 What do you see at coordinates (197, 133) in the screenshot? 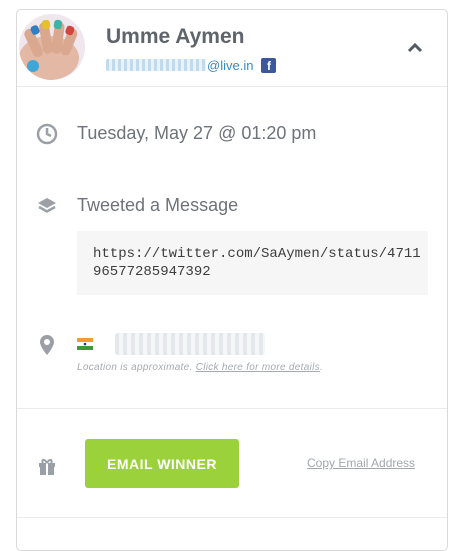
I see `entry-date: Tuesday, May 27 @ 01:20 pm` at bounding box center [197, 133].